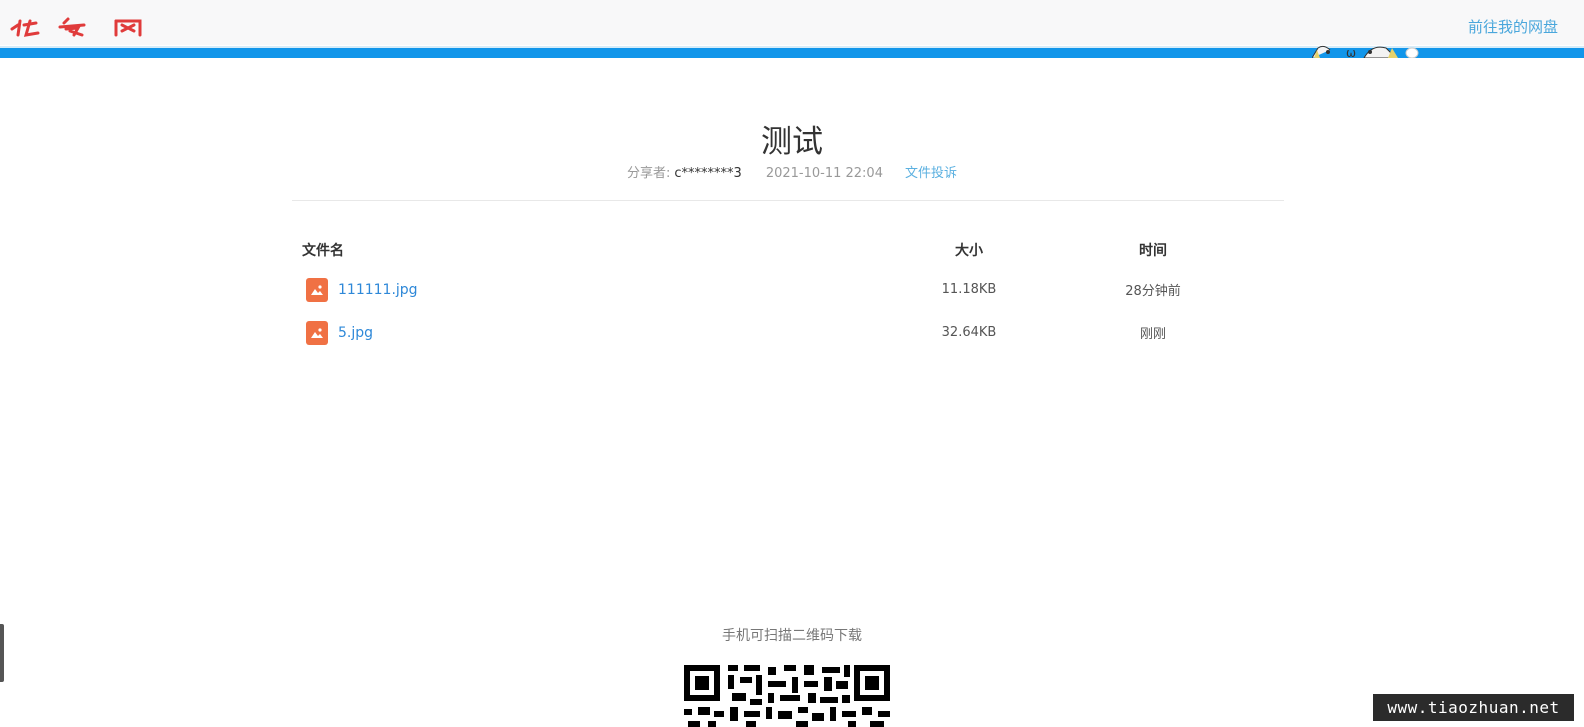 The image size is (1584, 727). What do you see at coordinates (2, 653) in the screenshot?
I see `side-feedback-tab` at bounding box center [2, 653].